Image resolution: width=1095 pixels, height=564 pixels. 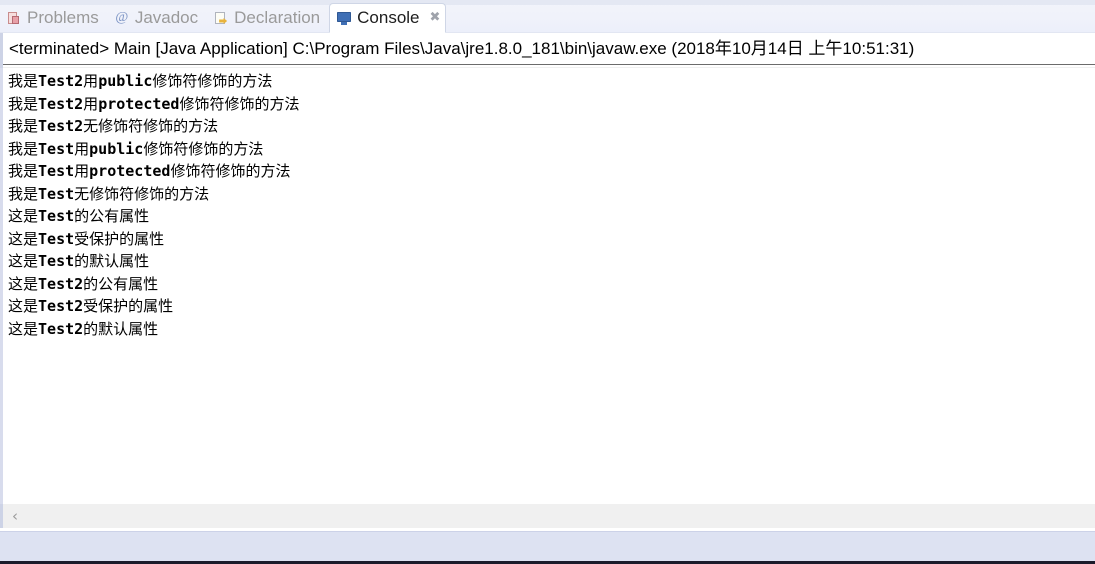 I want to click on scroll-left-arrow-icon: ‹, so click(x=15, y=516).